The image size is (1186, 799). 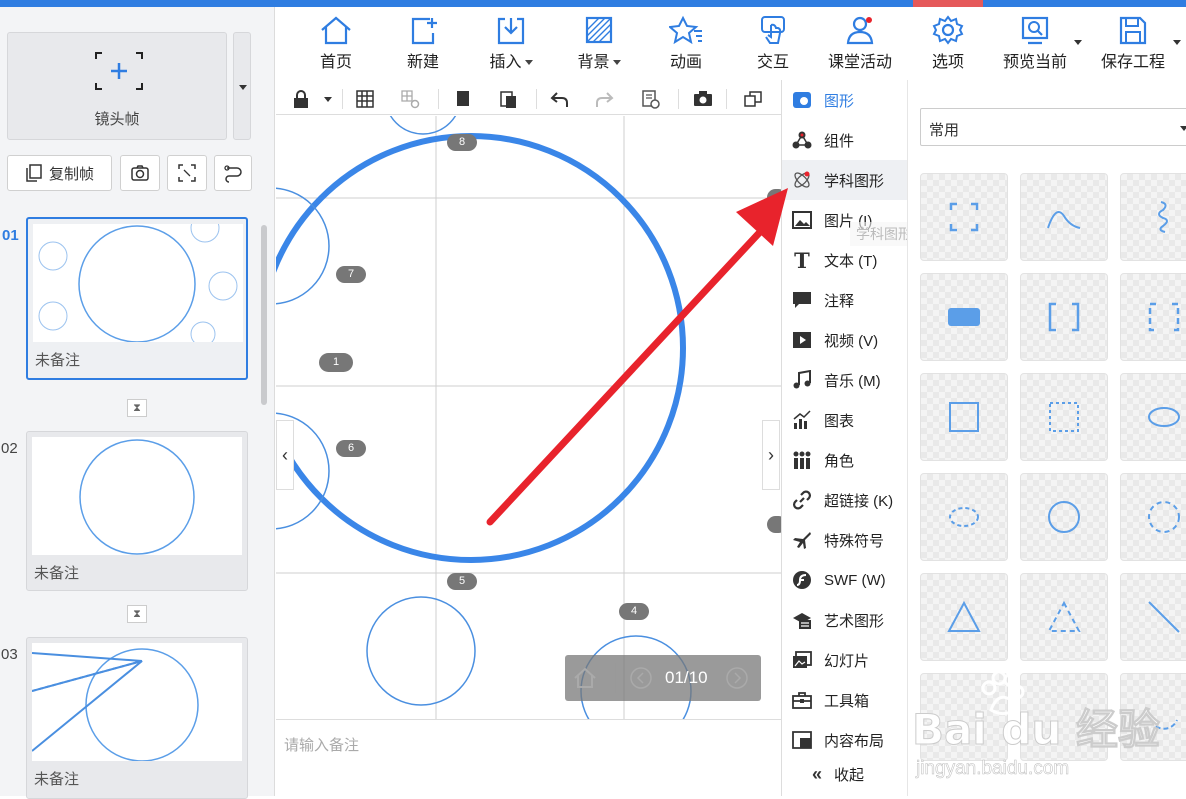 I want to click on page-indicator: 01/10, so click(x=686, y=677).